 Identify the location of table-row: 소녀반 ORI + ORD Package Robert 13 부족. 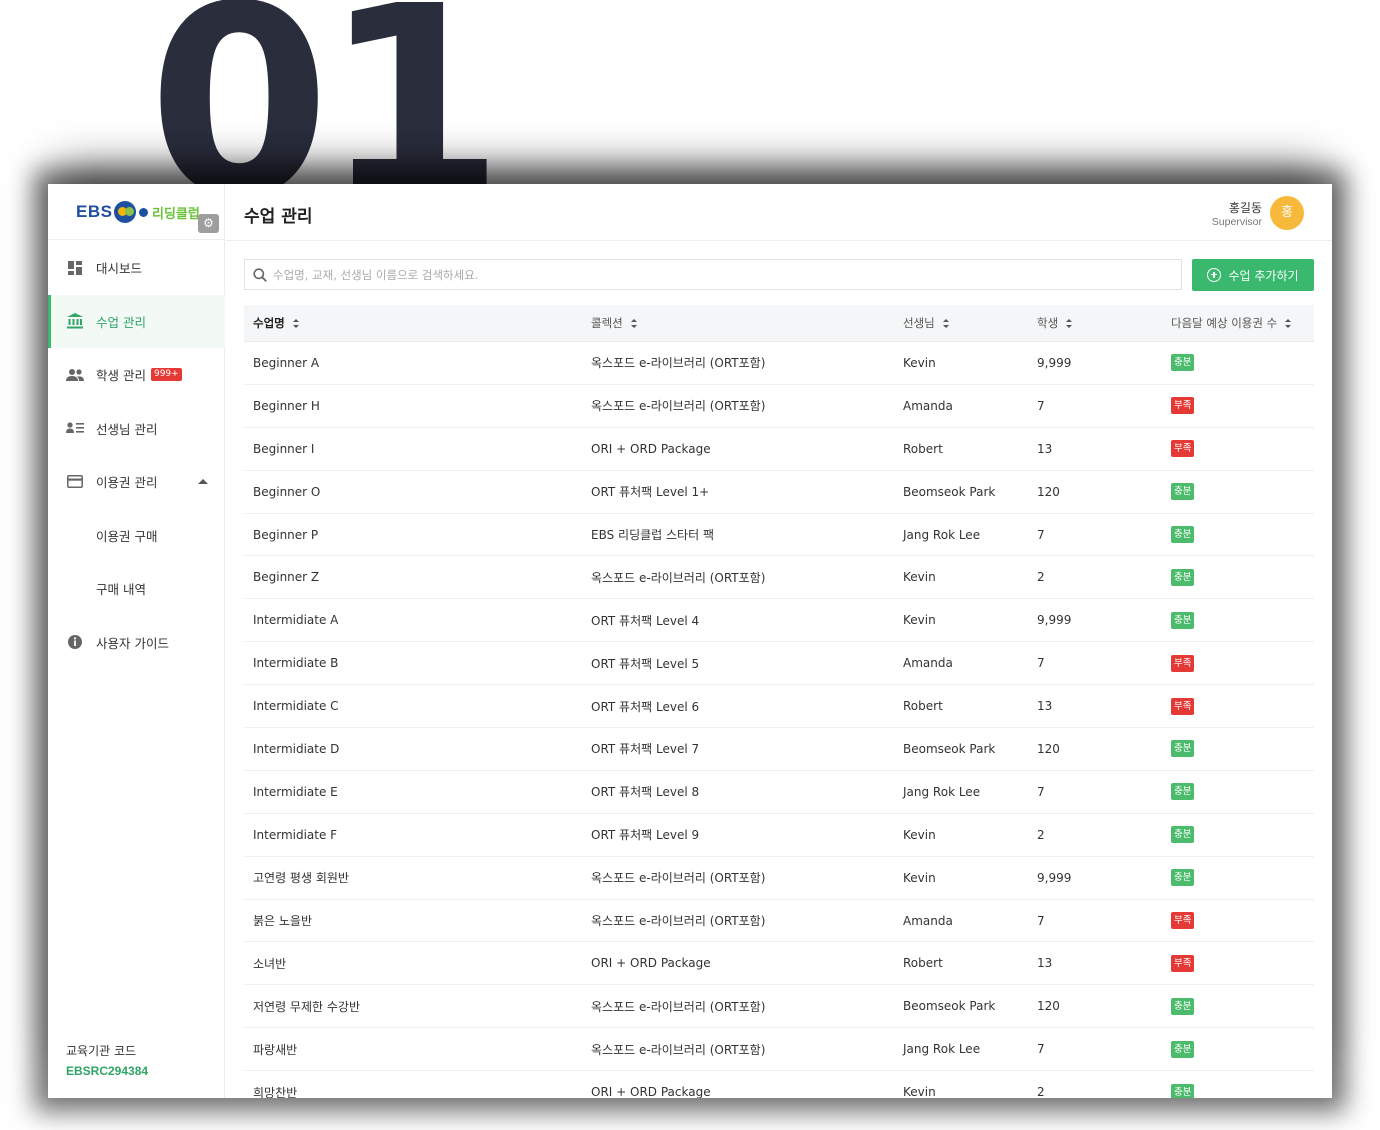
(779, 964).